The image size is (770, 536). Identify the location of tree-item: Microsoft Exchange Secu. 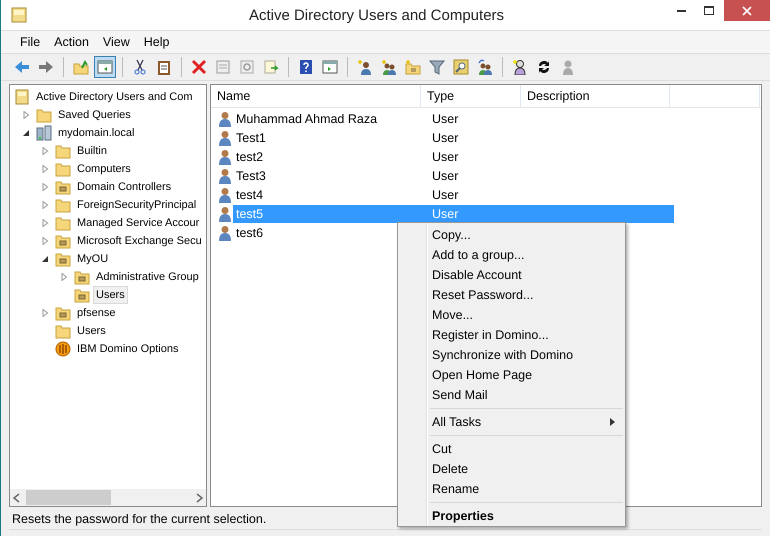
(139, 241).